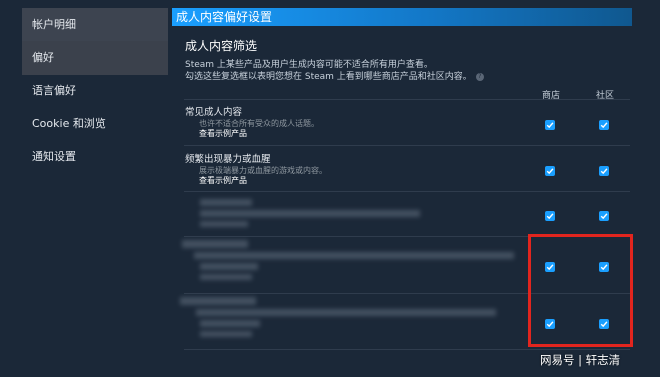 This screenshot has height=377, width=660. I want to click on community-checkbox-adult-content, so click(604, 125).